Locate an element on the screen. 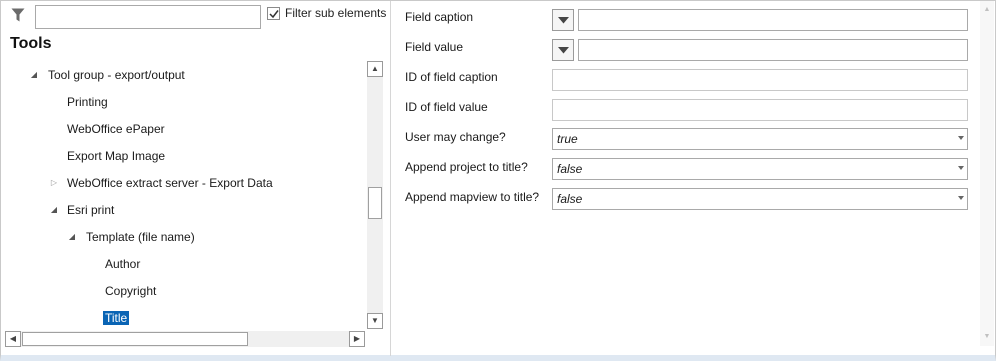 The width and height of the screenshot is (996, 361). user-may-change-select: true is located at coordinates (760, 139).